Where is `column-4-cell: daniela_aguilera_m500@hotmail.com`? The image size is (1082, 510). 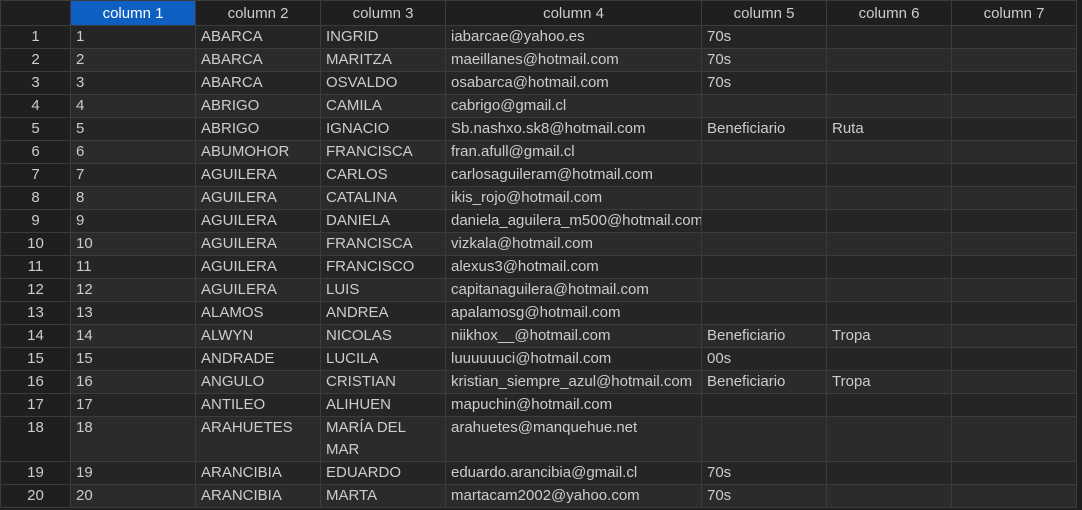
column-4-cell: daniela_aguilera_m500@hotmail.com is located at coordinates (573, 221).